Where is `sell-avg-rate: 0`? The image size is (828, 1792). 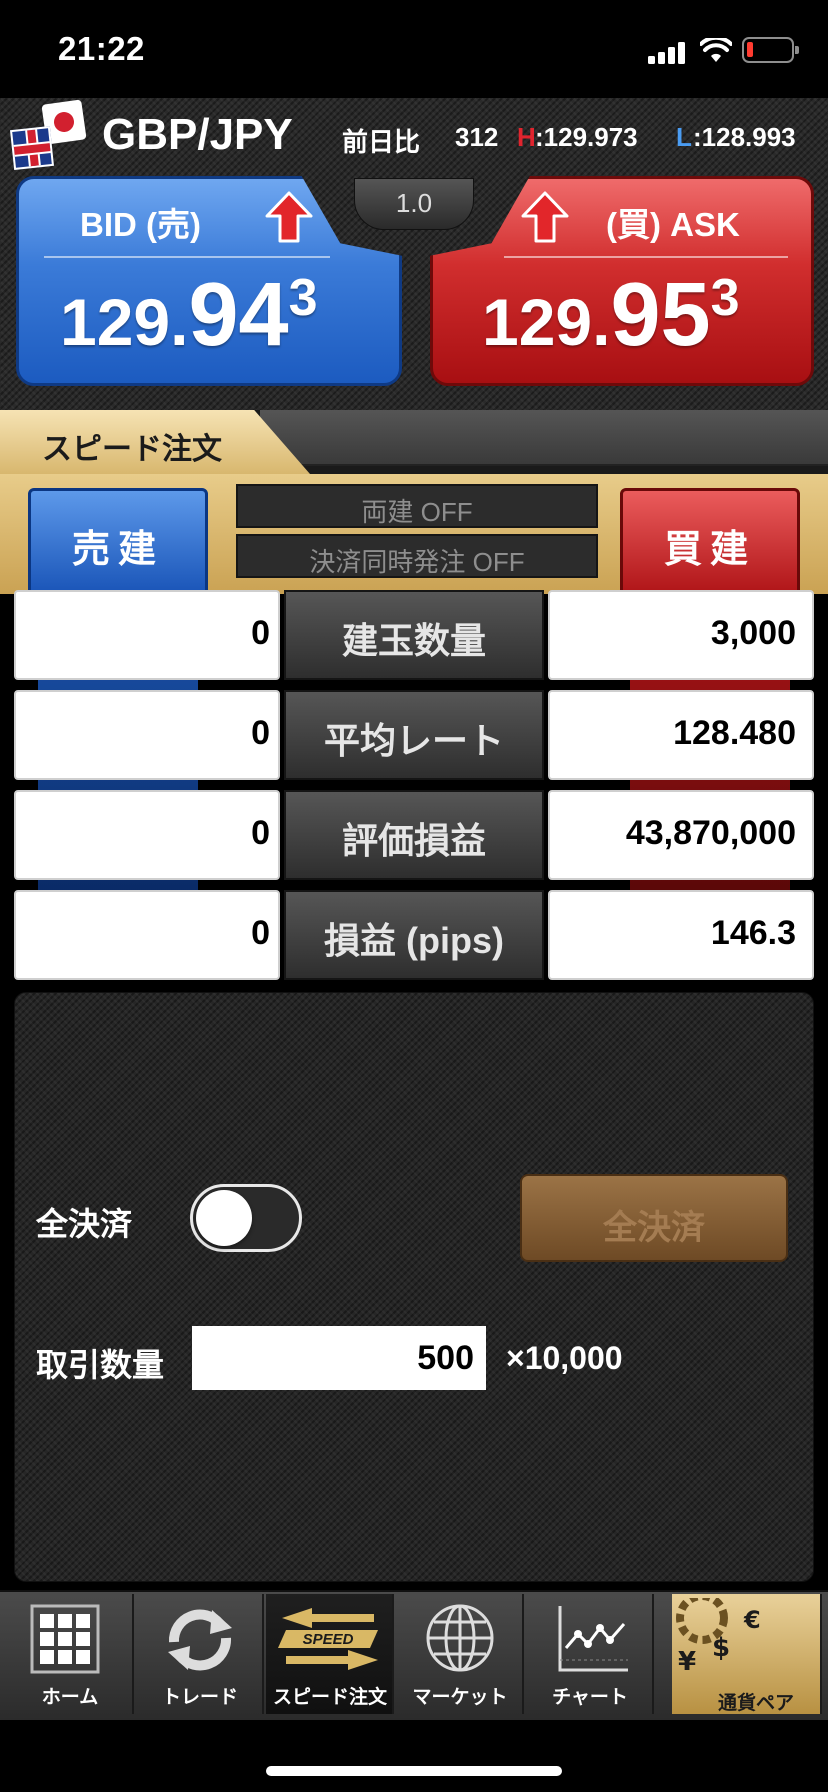
sell-avg-rate: 0 is located at coordinates (260, 733).